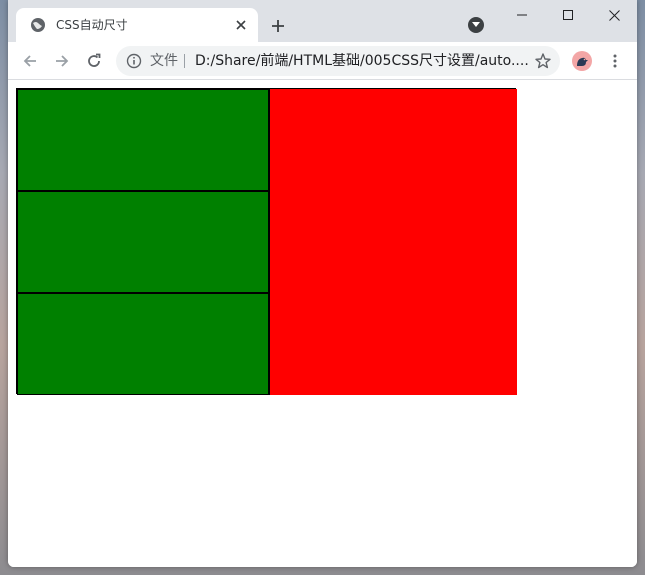 Image resolution: width=645 pixels, height=575 pixels. I want to click on back-button, so click(30, 61).